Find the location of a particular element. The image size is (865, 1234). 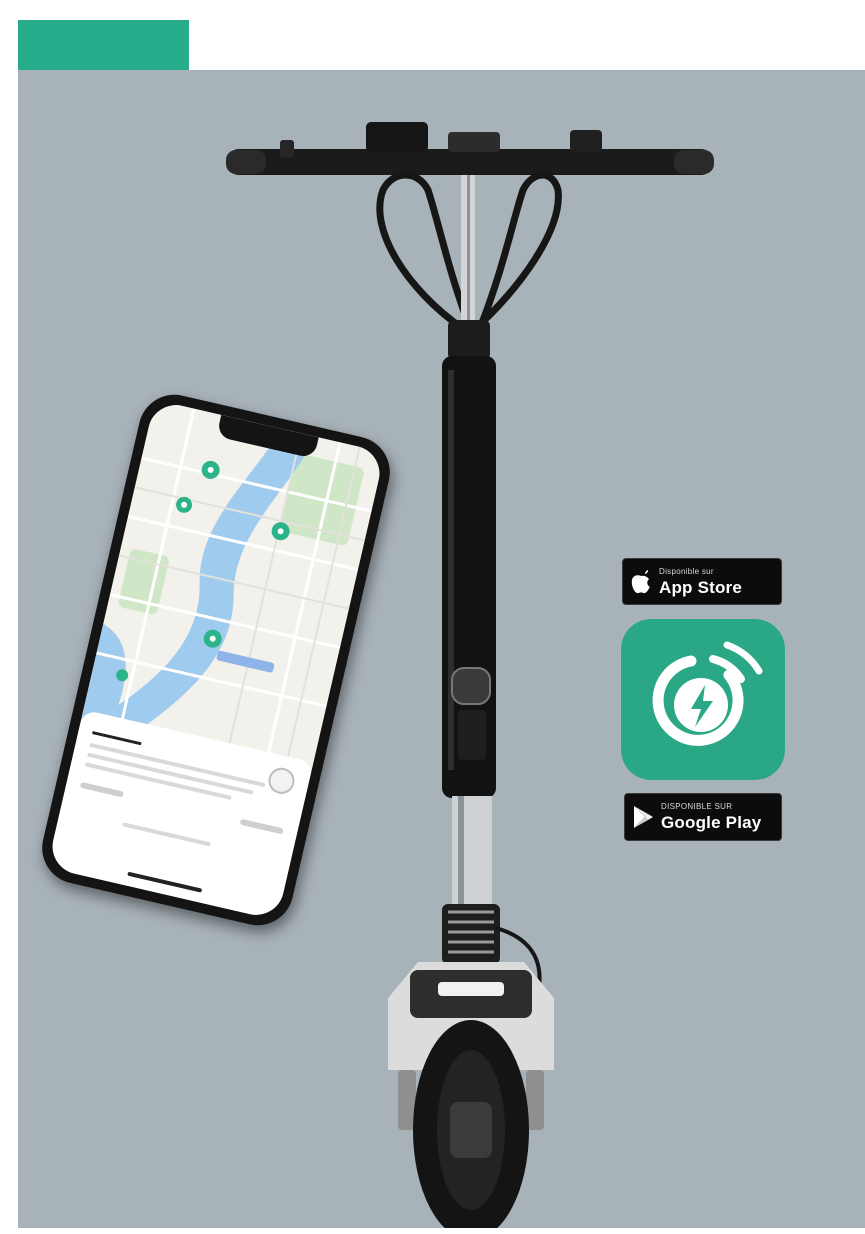

throttle is located at coordinates (586, 141).